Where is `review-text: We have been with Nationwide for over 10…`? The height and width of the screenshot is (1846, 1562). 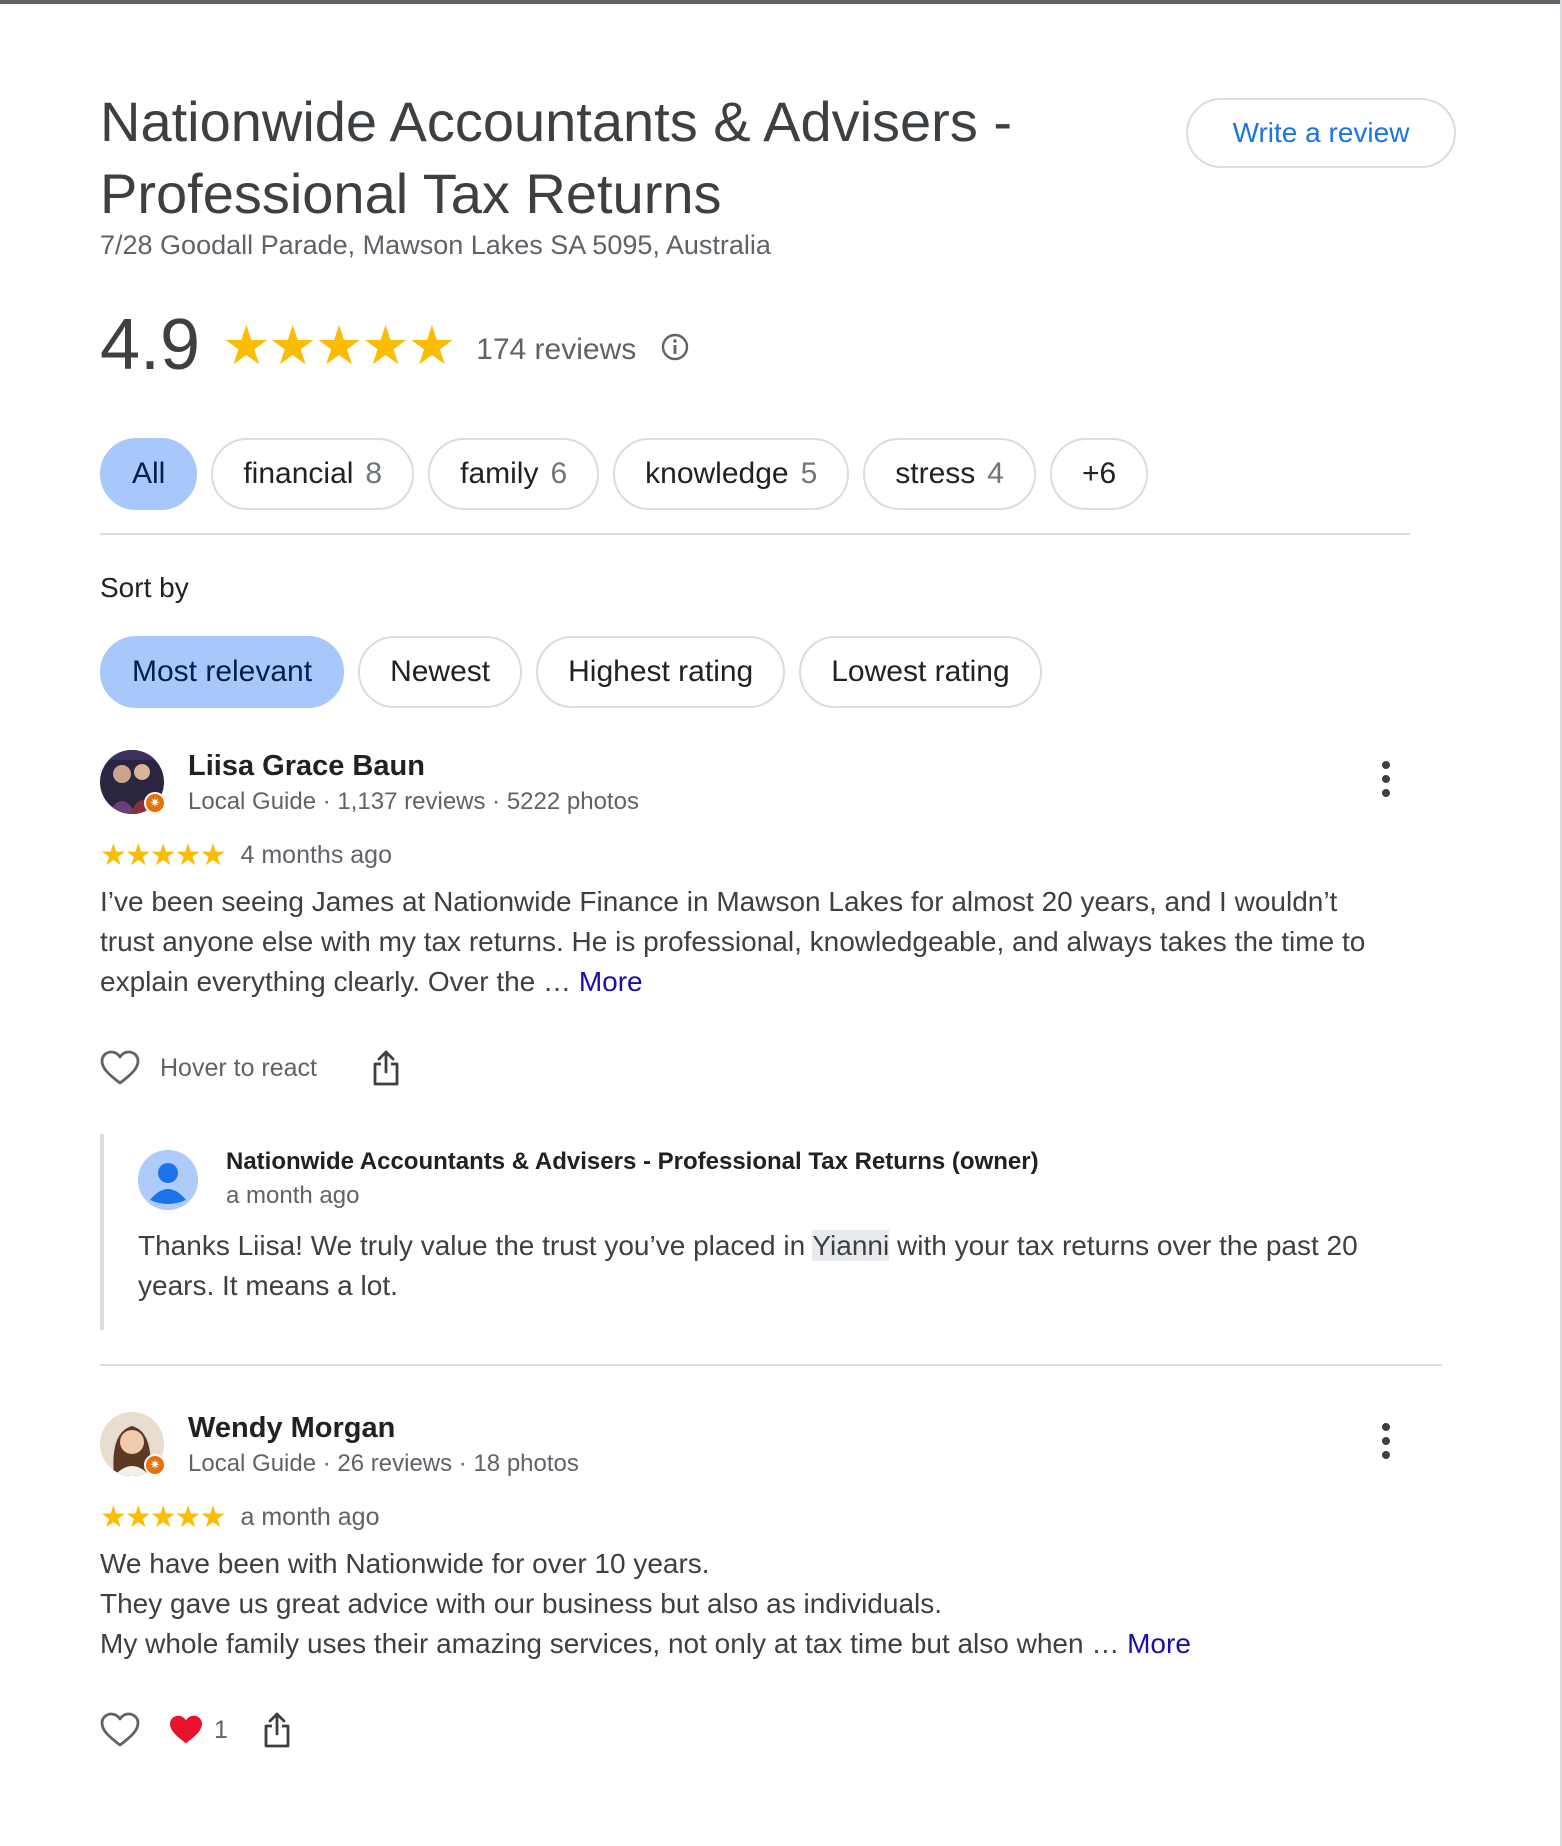
review-text: We have been with Nationwide for over 10… is located at coordinates (760, 1604).